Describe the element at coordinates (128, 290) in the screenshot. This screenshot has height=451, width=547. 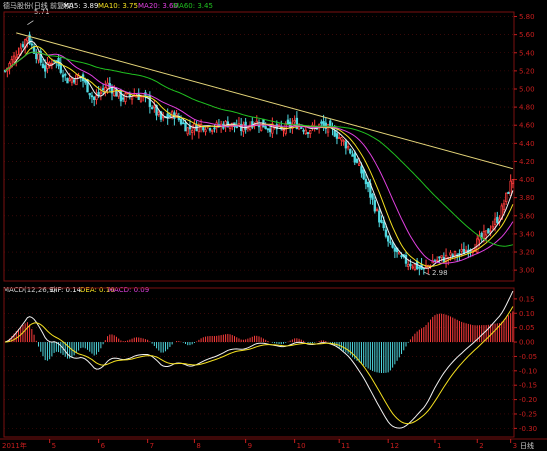
I see `macd-value-label: MACD: 0.09` at that location.